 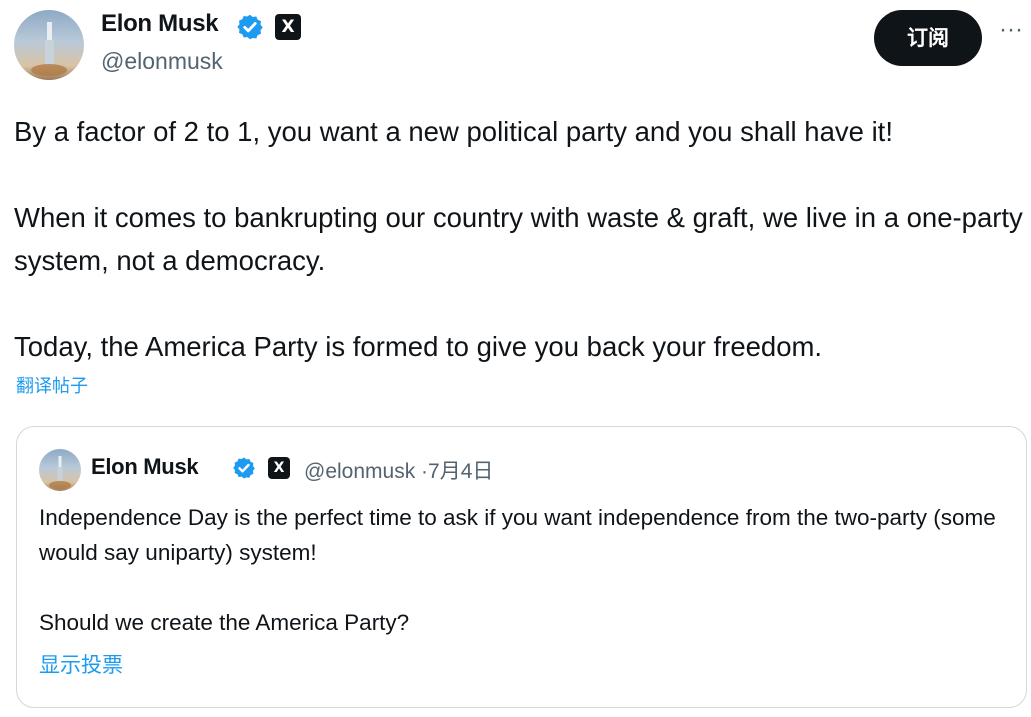 I want to click on quoted-author-handle: @elonmusk, so click(x=359, y=471).